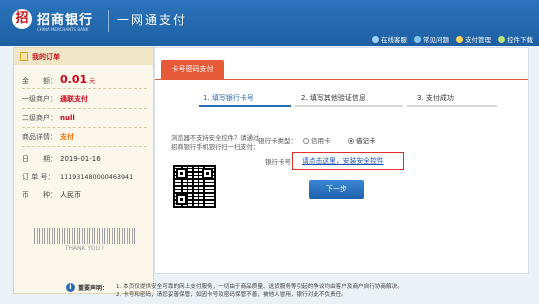  What do you see at coordinates (63, 29) in the screenshot?
I see `bank-name-en: CHINA MERCHANTS BANK` at bounding box center [63, 29].